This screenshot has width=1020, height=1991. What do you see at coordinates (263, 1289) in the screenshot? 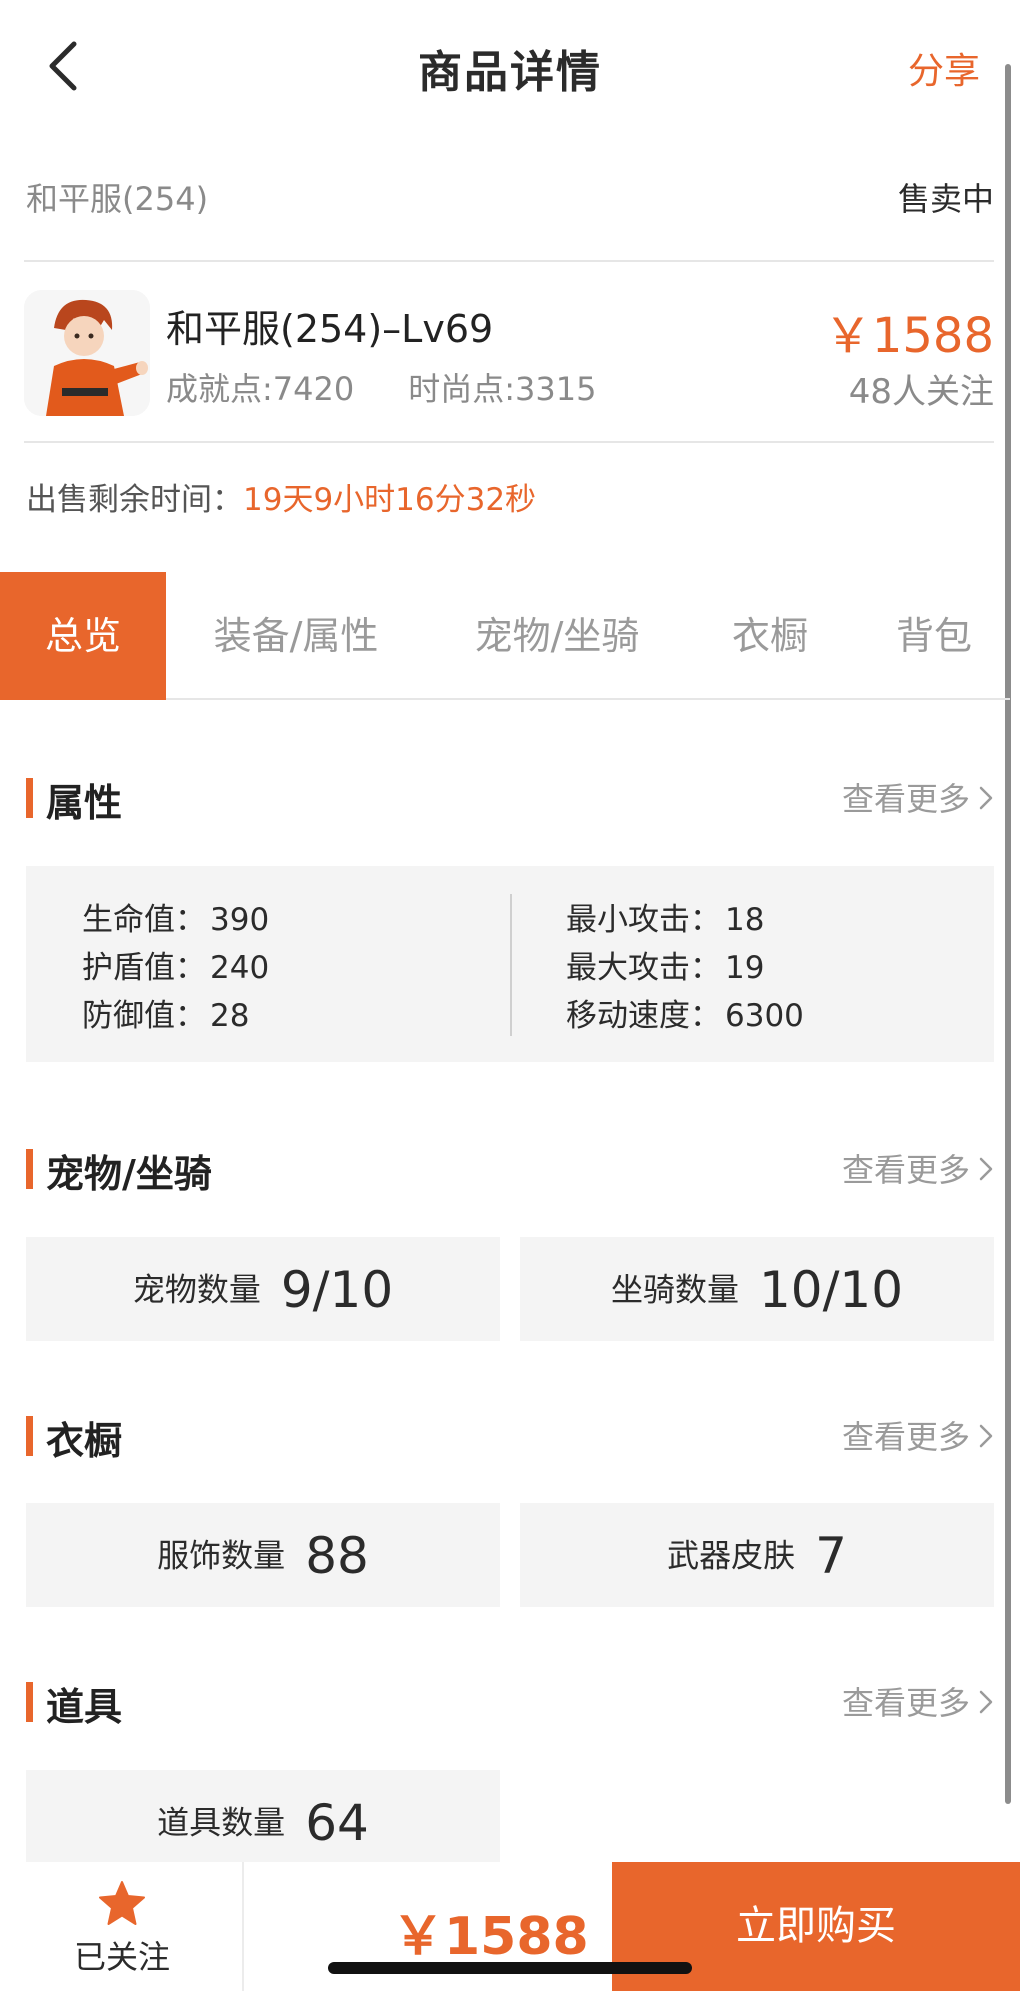
I see `pet-count-card: 宠物数量 9/10` at bounding box center [263, 1289].